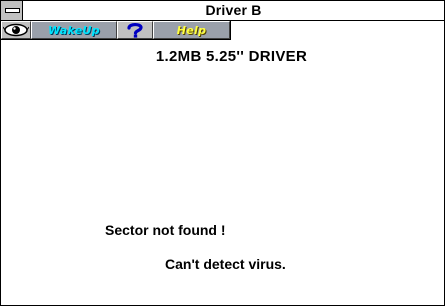  I want to click on system-menu-button, so click(12, 10).